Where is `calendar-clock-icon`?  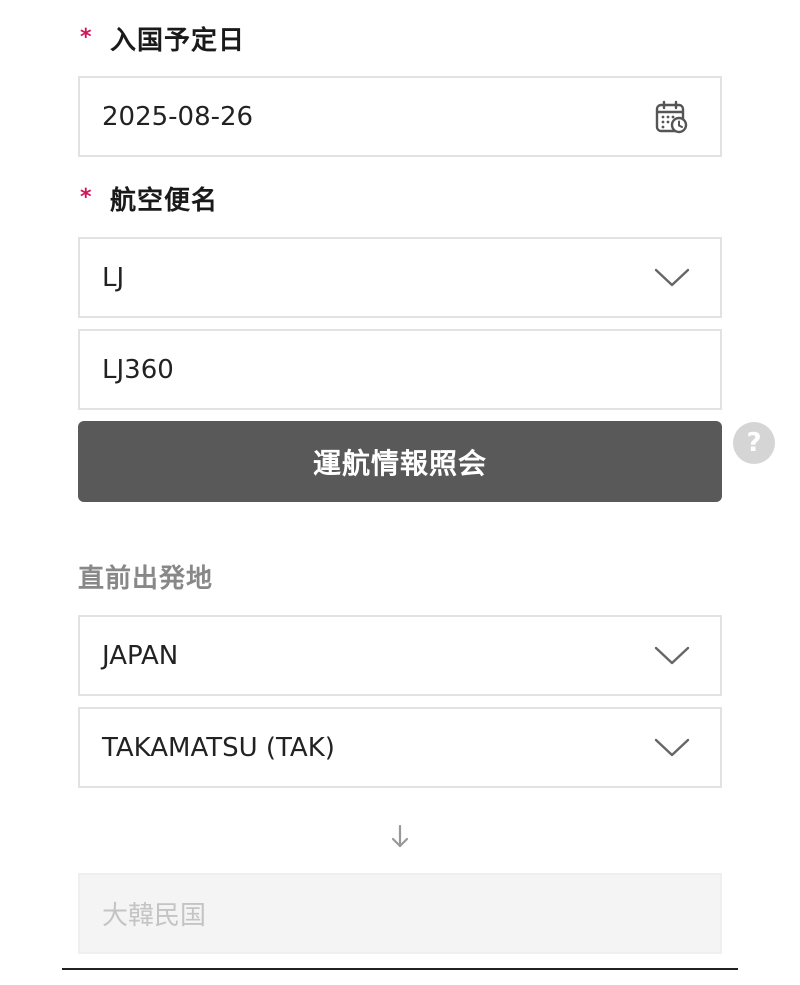
calendar-clock-icon is located at coordinates (672, 117).